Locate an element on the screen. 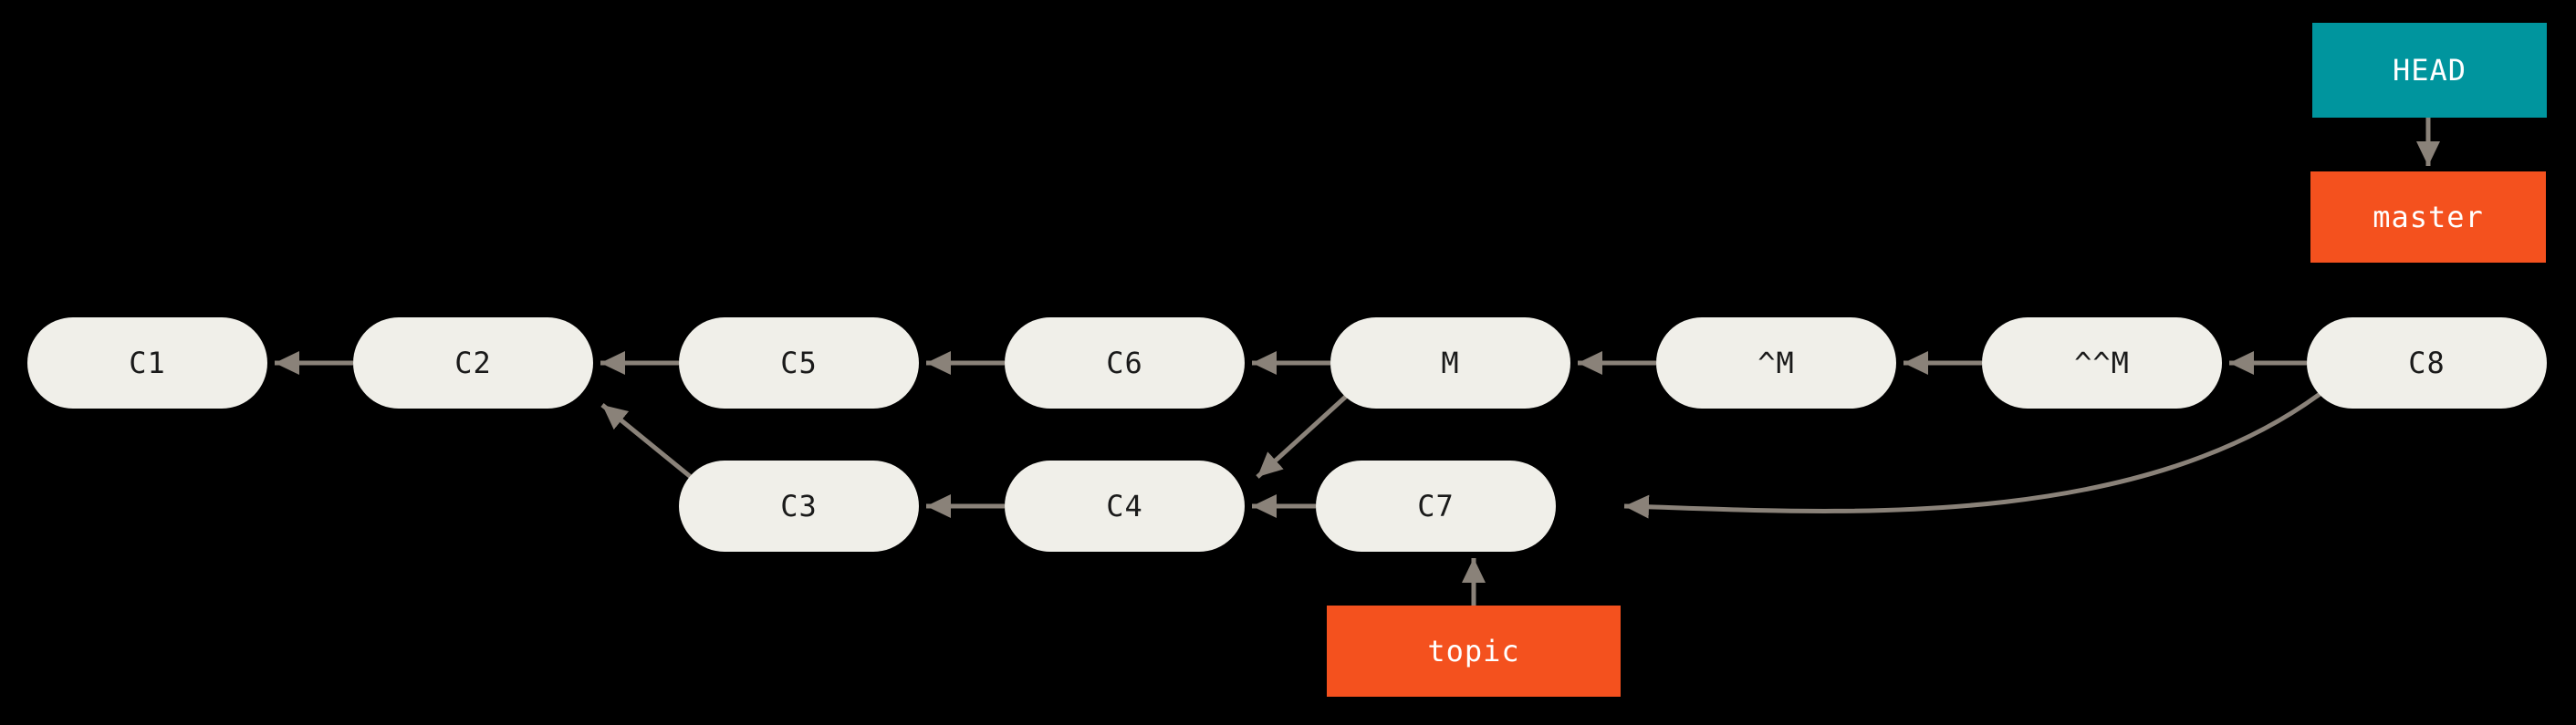  ref-label-head: HEAD is located at coordinates (2429, 70).